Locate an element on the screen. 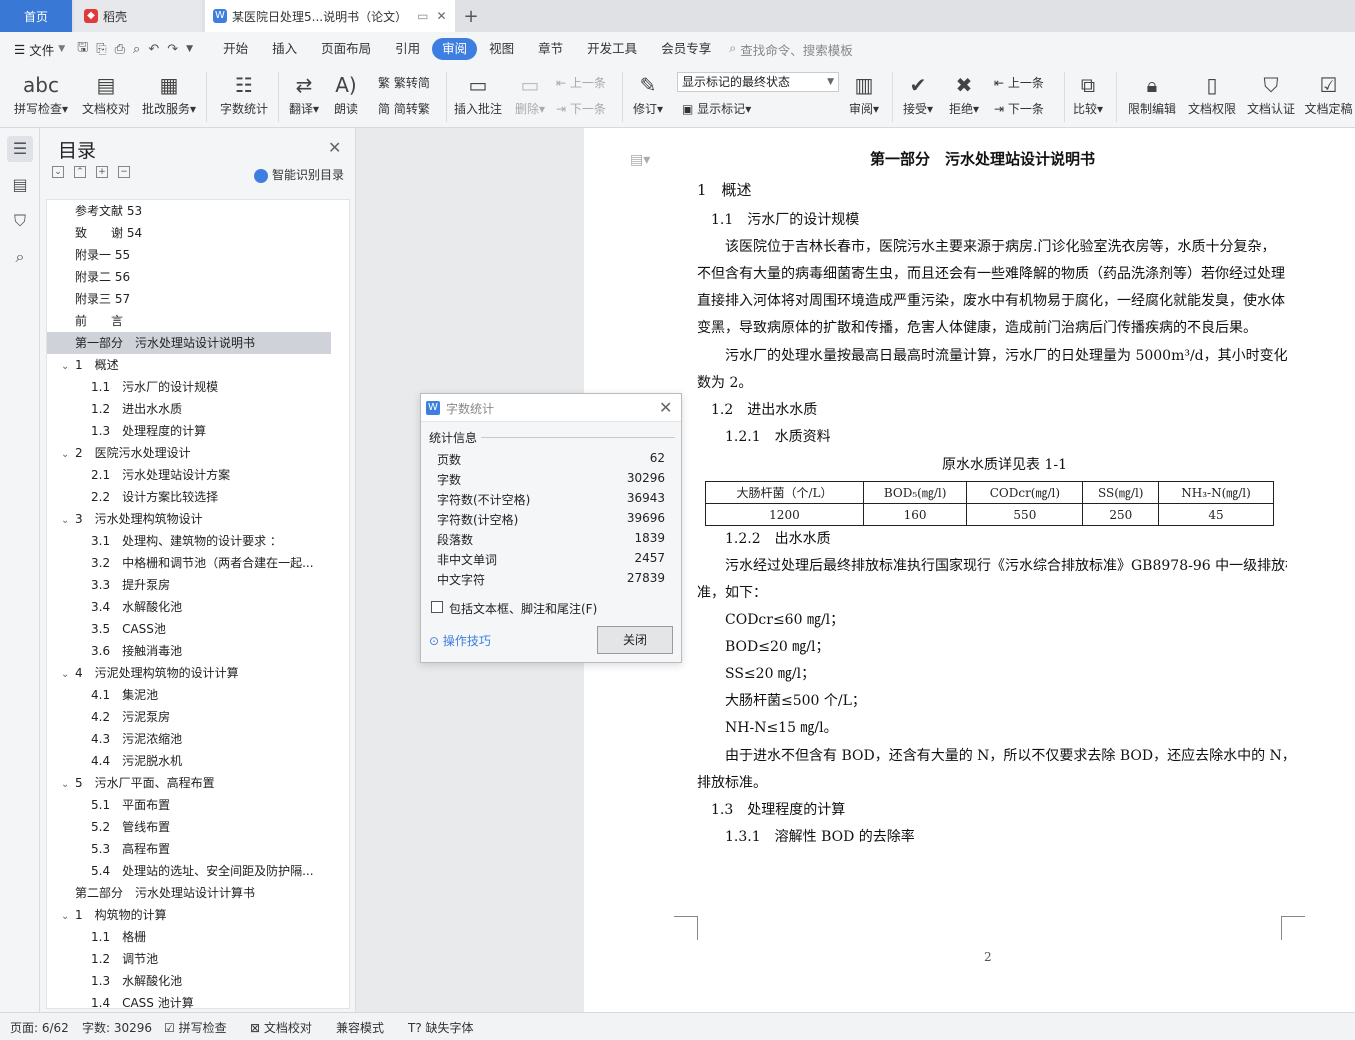 This screenshot has height=1040, width=1355. include-textbox-label: 包括文本框、脚注和尾注(F) is located at coordinates (523, 608).